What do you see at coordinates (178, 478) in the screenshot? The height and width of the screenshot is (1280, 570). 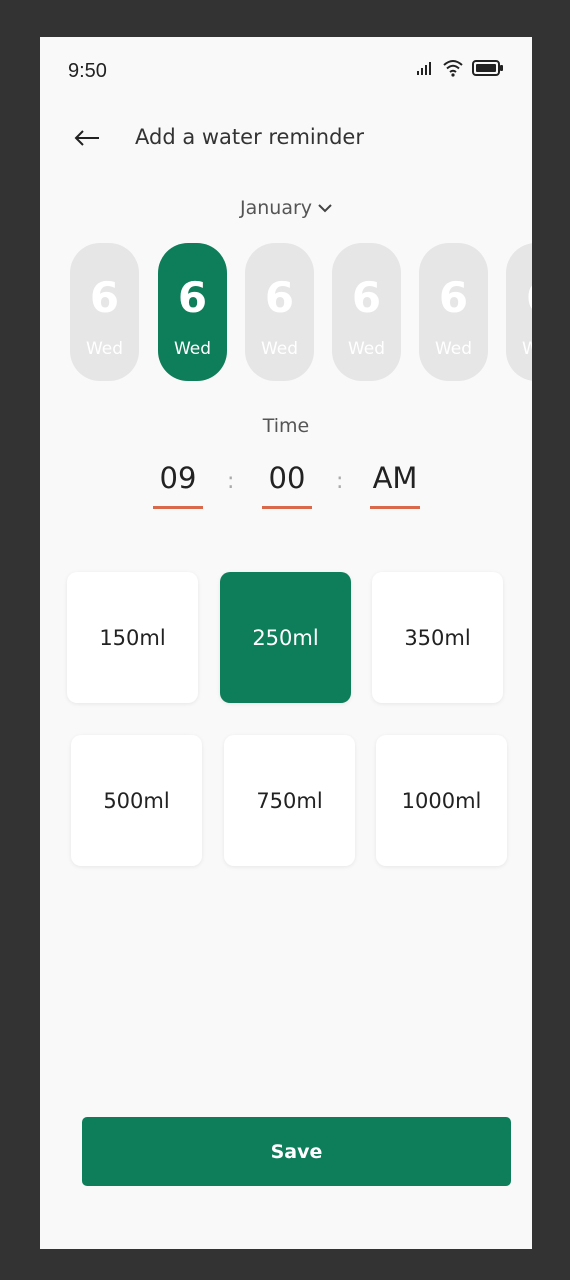 I see `hour-value: 09` at bounding box center [178, 478].